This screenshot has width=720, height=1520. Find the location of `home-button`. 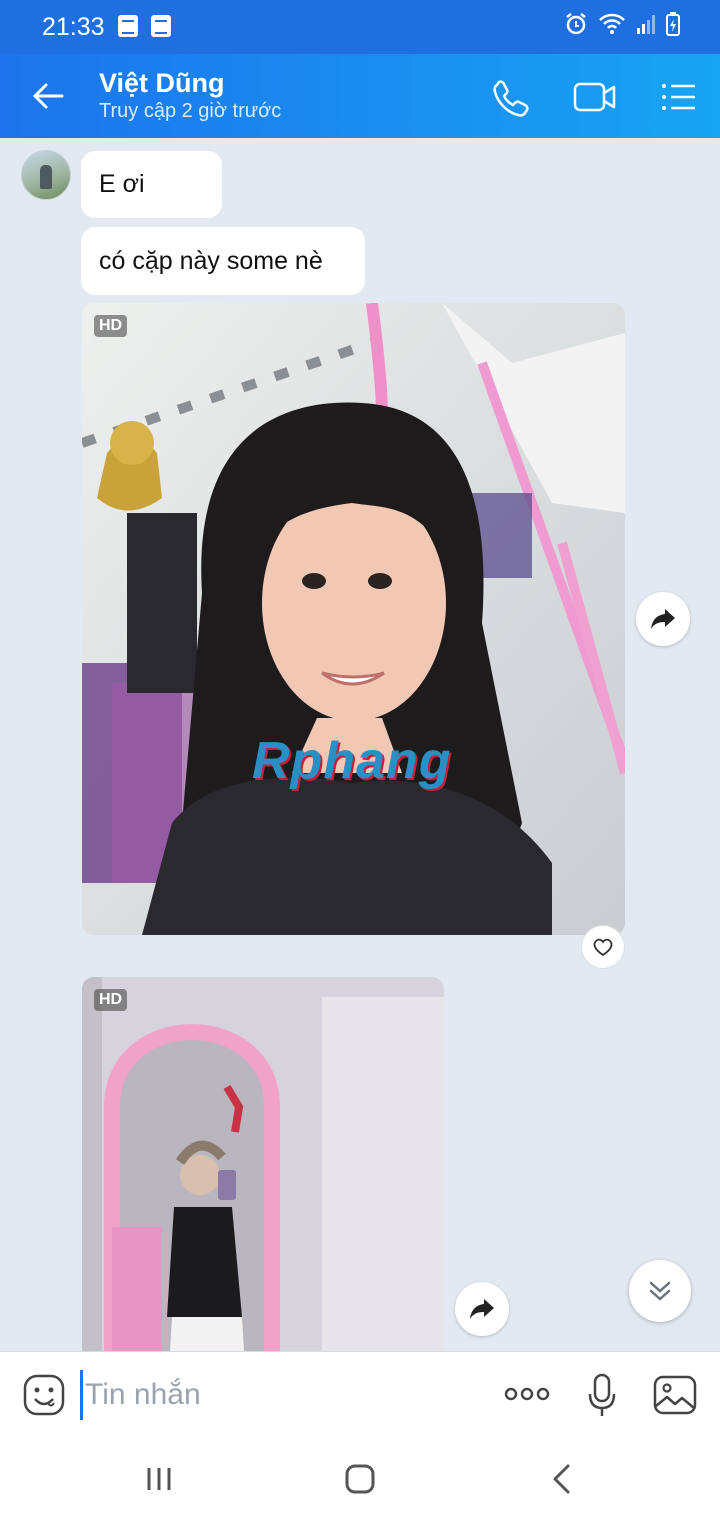

home-button is located at coordinates (360, 1479).